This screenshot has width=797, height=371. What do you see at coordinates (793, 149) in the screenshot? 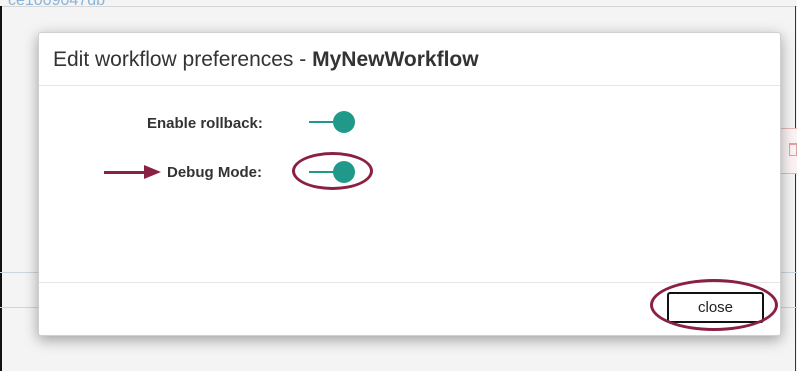
I see `trash-icon` at bounding box center [793, 149].